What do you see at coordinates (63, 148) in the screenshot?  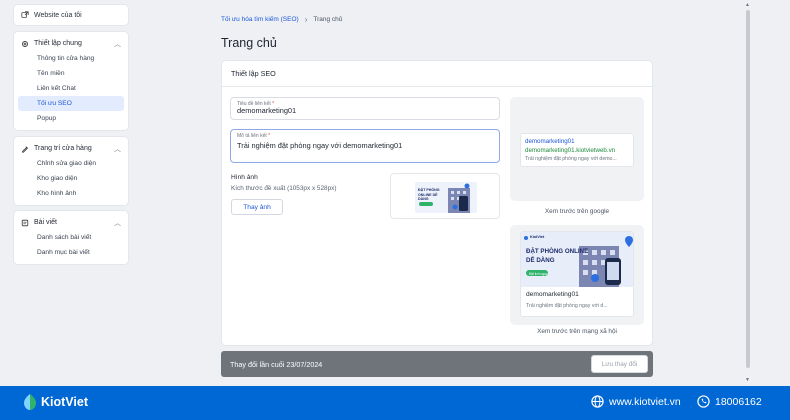 I see `sidebar-group-title: Trang trí cửa hàng` at bounding box center [63, 148].